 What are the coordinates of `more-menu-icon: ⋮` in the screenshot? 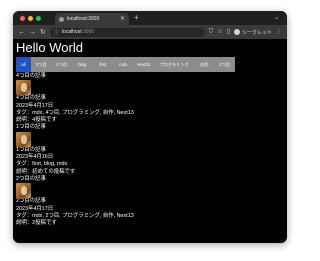 It's located at (279, 32).